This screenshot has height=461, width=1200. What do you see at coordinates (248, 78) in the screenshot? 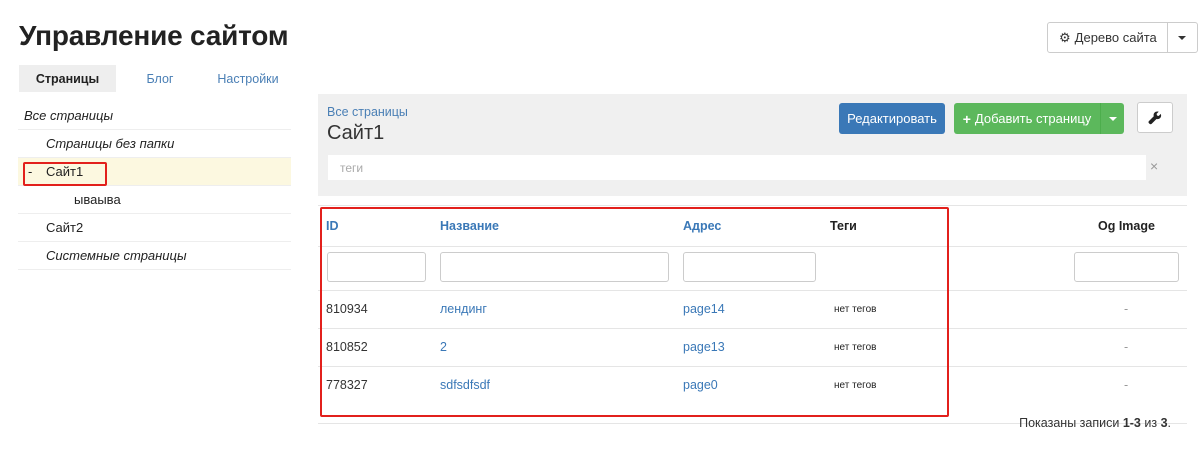
I see `tab-settings: Настройки` at bounding box center [248, 78].